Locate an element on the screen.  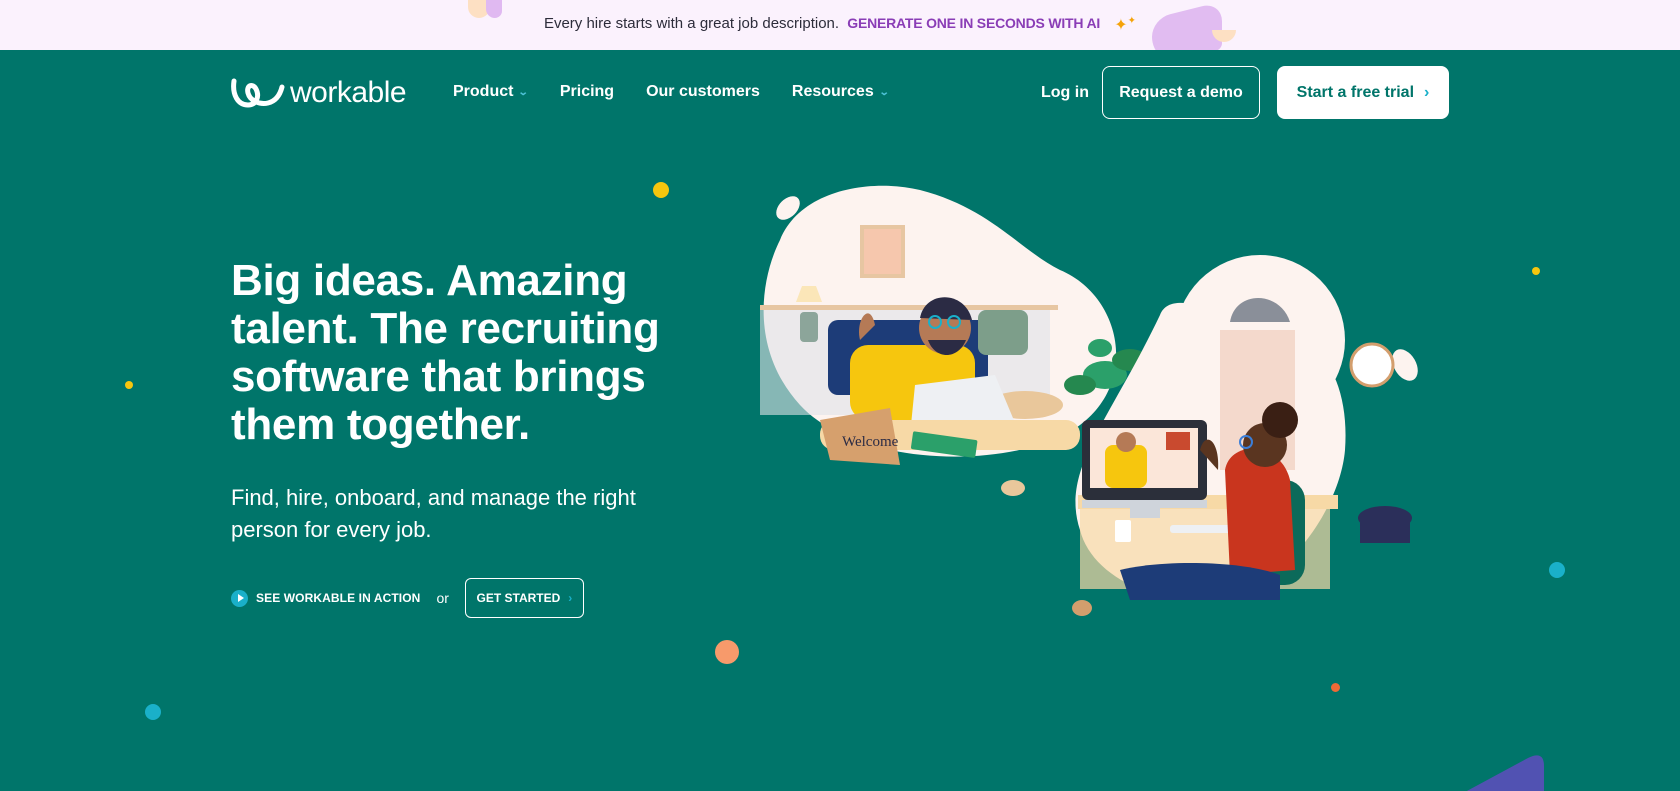
nav-item-product: Product ⌄ is located at coordinates (491, 92).